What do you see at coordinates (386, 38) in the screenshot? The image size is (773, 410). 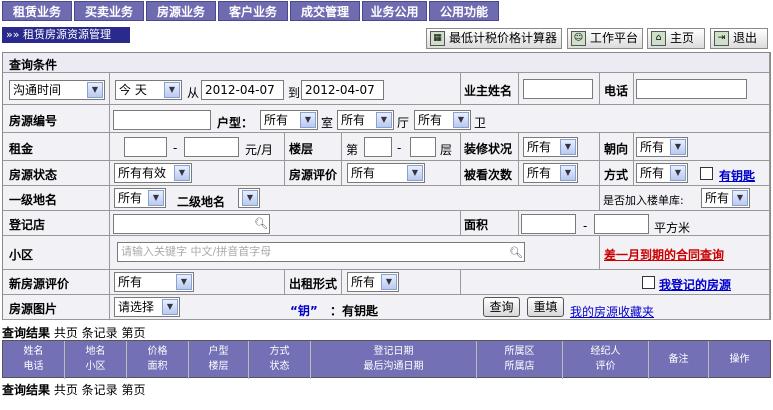 I see `toolbar: »» 租赁房源资源管理 ▦ 最低计税价格计算器 ☺ 工作平台 ⌂ 主页 ⇥ 退出` at bounding box center [386, 38].